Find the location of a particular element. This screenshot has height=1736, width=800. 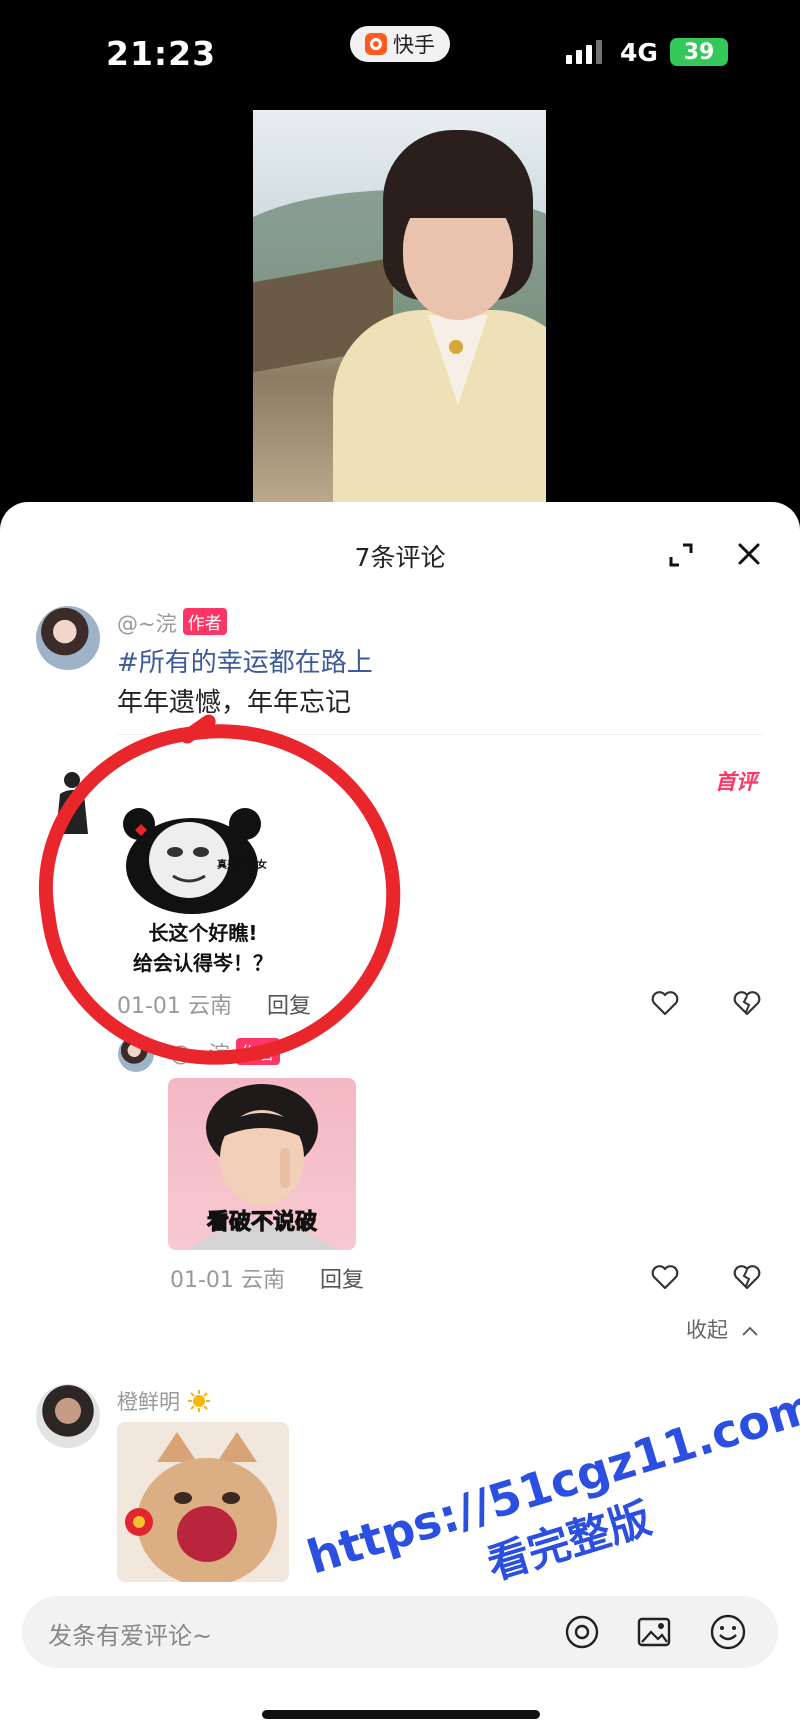

chevron-up-icon is located at coordinates (749, 1331).